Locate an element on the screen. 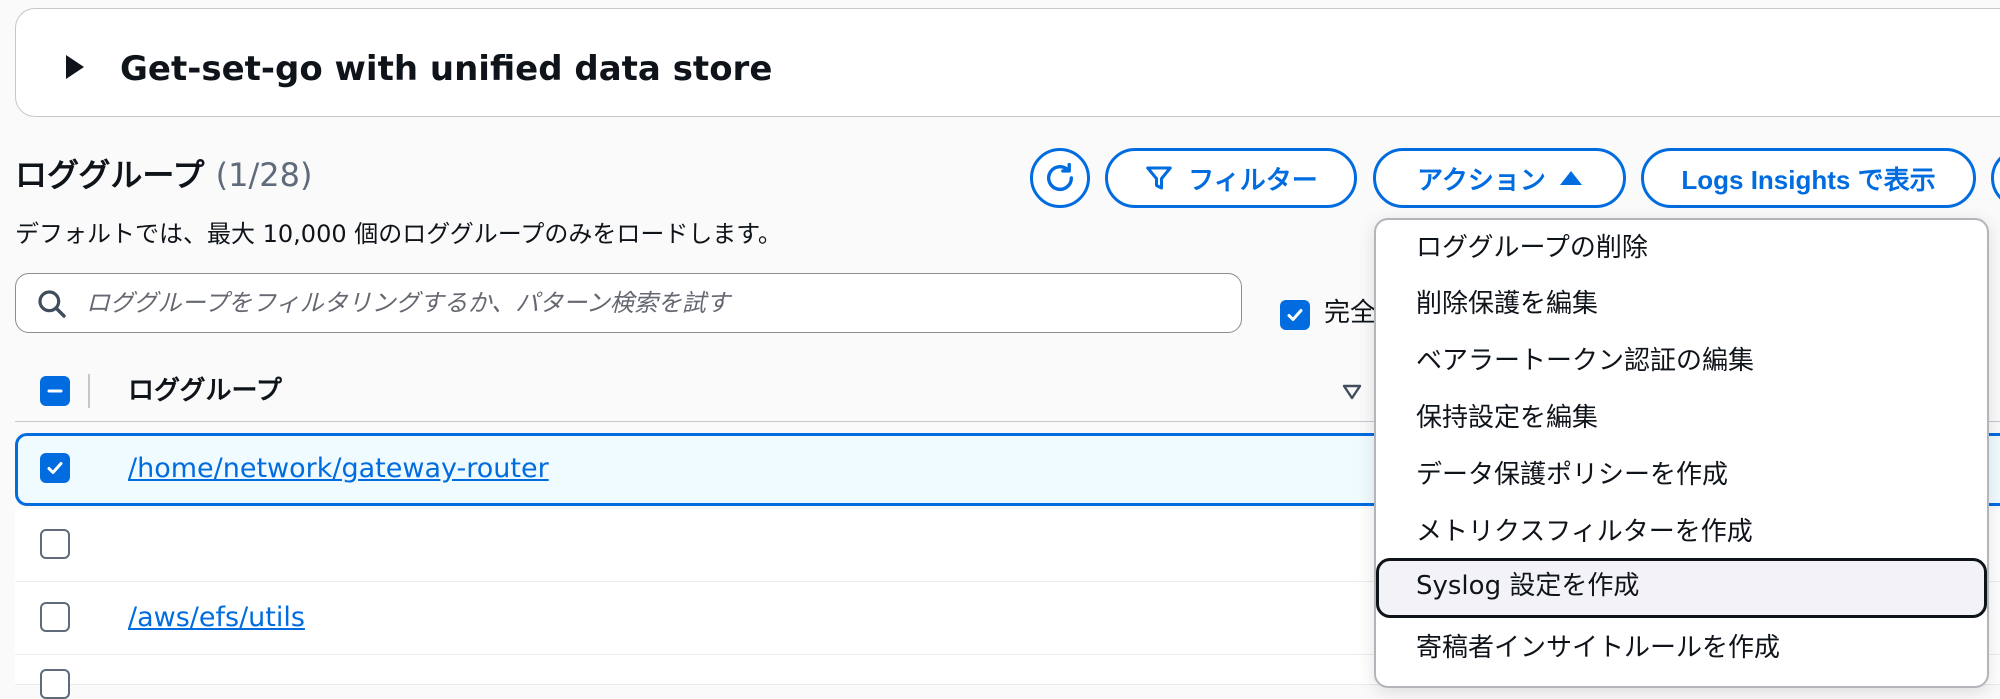 The height and width of the screenshot is (699, 2000). funnel-icon is located at coordinates (1159, 178).